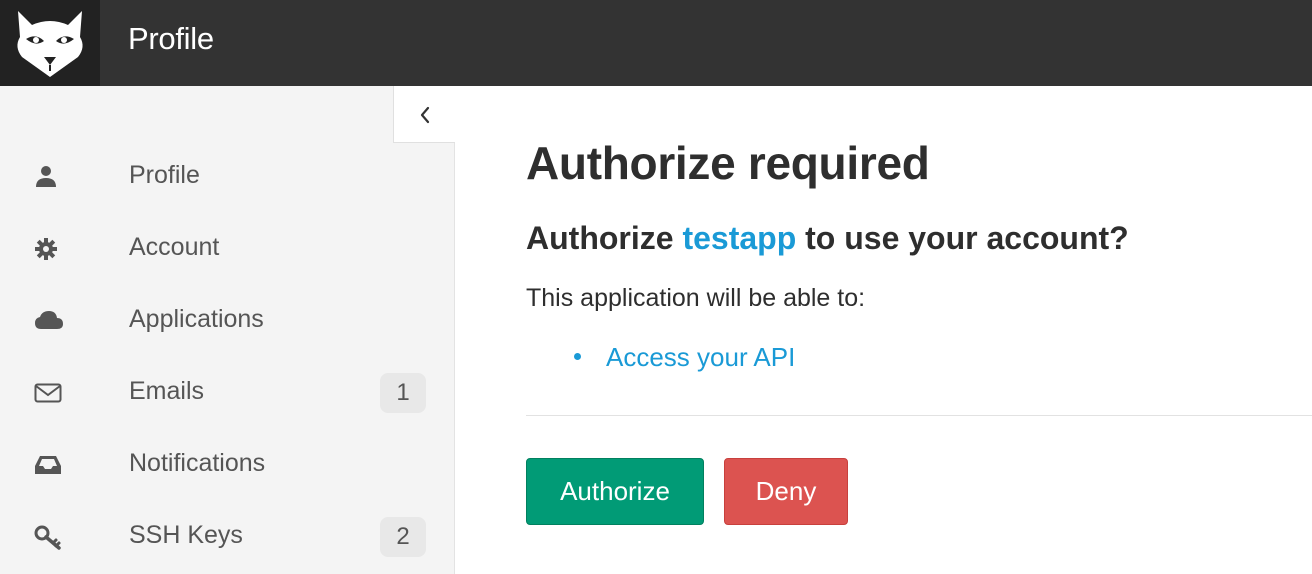 Image resolution: width=1312 pixels, height=574 pixels. Describe the element at coordinates (196, 319) in the screenshot. I see `sidebar-item-label: Applications` at that location.